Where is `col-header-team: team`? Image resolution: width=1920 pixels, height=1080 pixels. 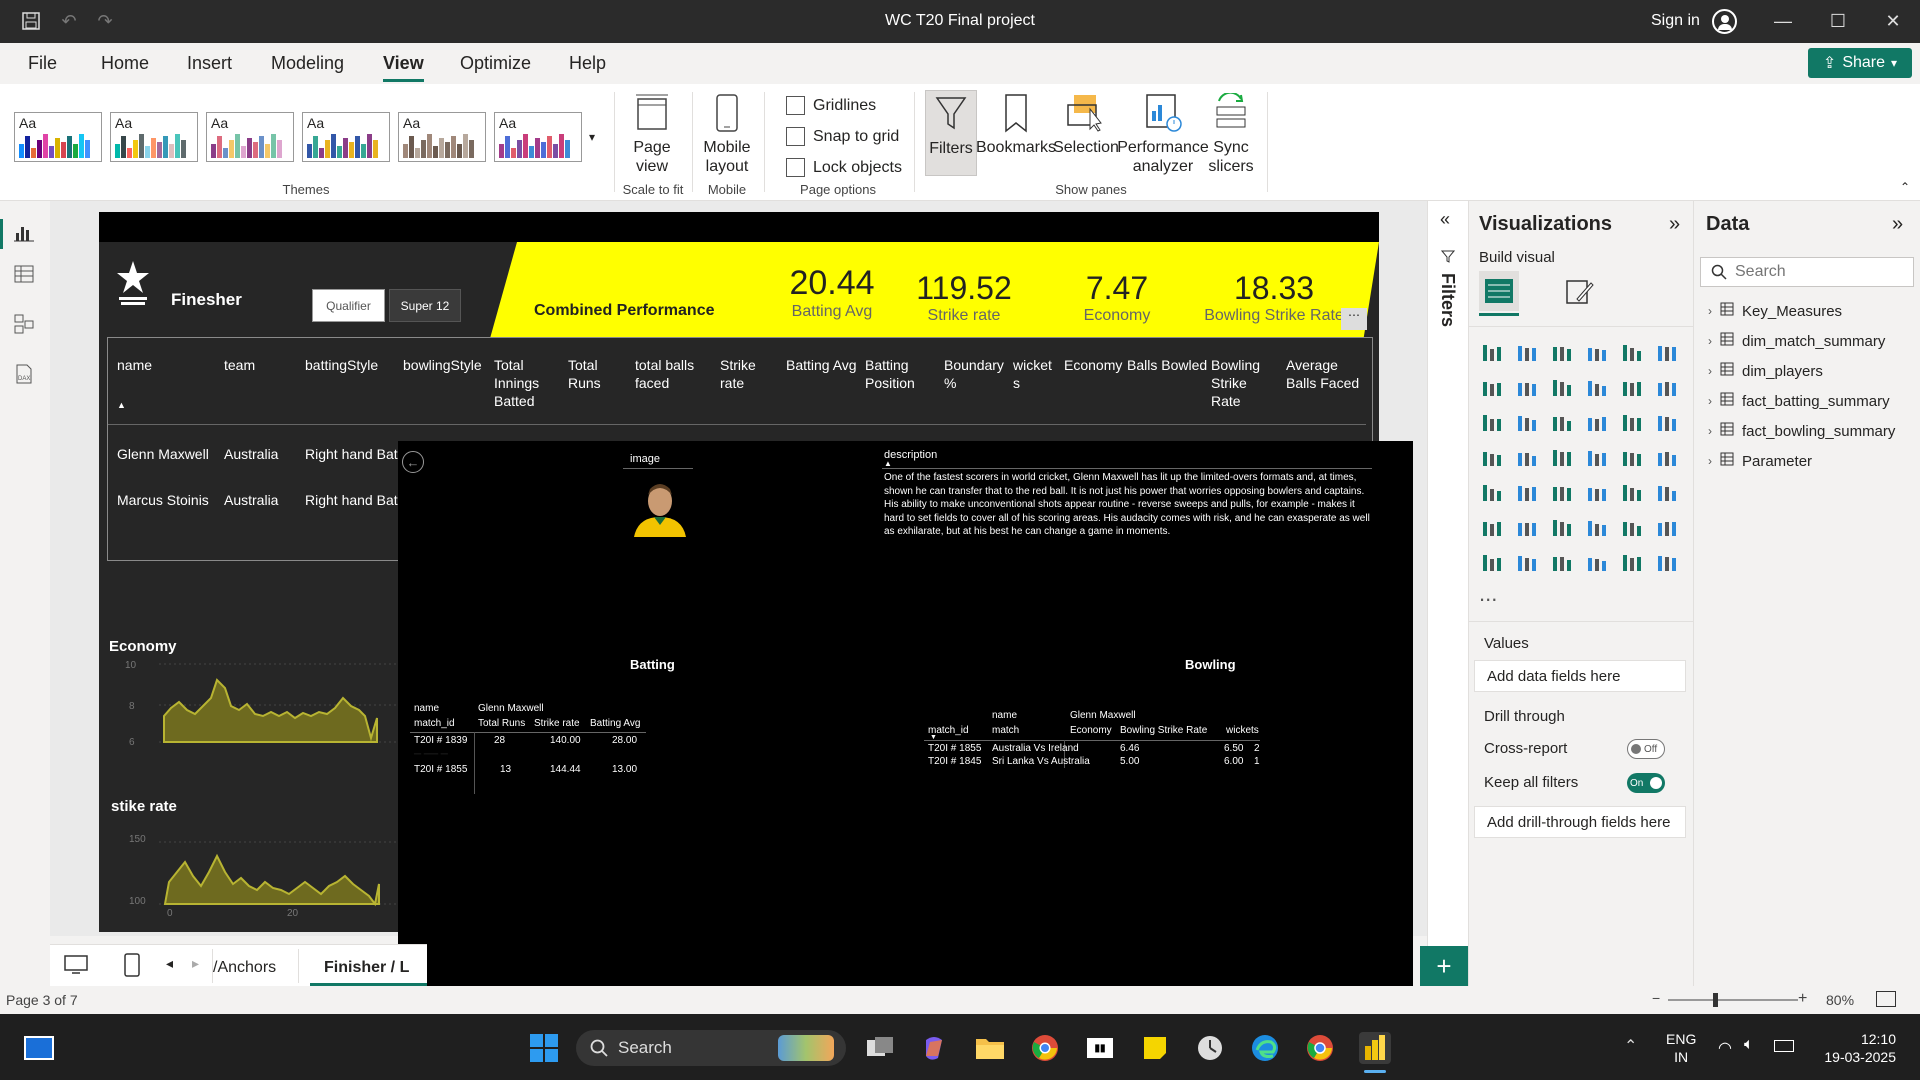 col-header-team: team is located at coordinates (239, 365).